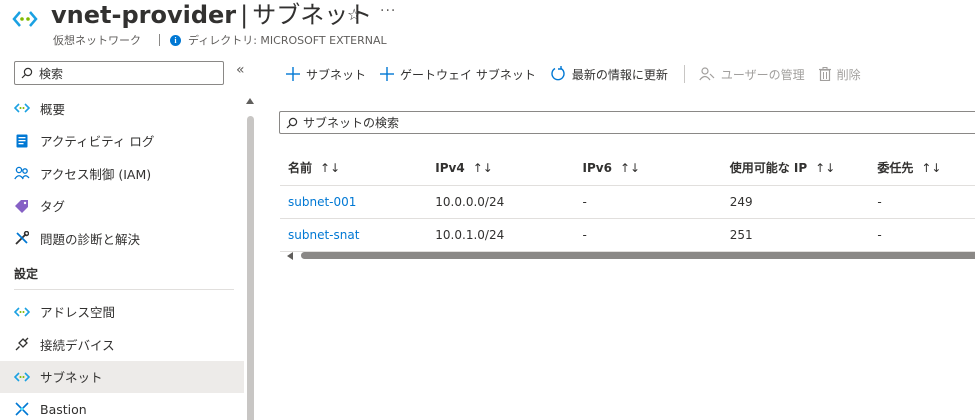 The height and width of the screenshot is (420, 975). Describe the element at coordinates (122, 108) in the screenshot. I see `sidebar-item-overview: 概要` at that location.